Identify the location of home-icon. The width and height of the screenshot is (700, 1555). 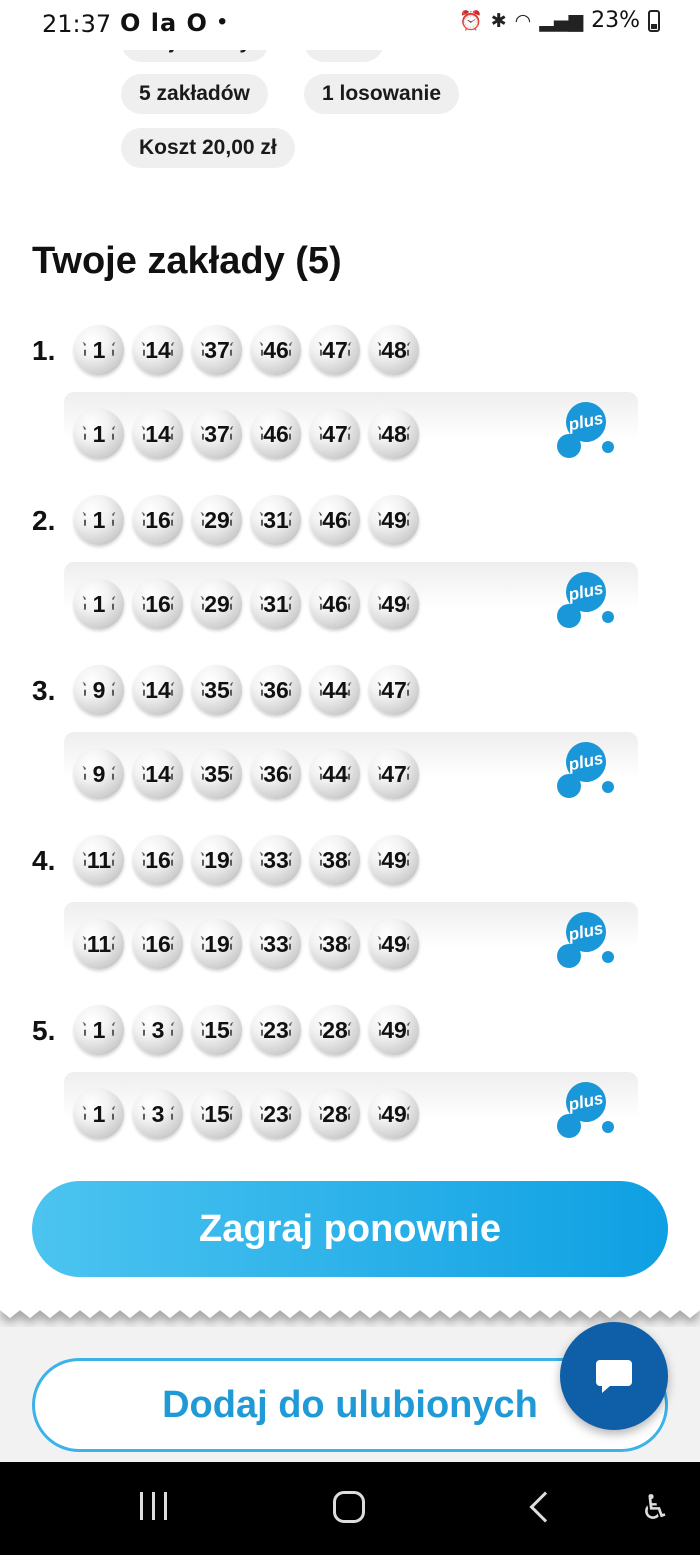
(349, 1507).